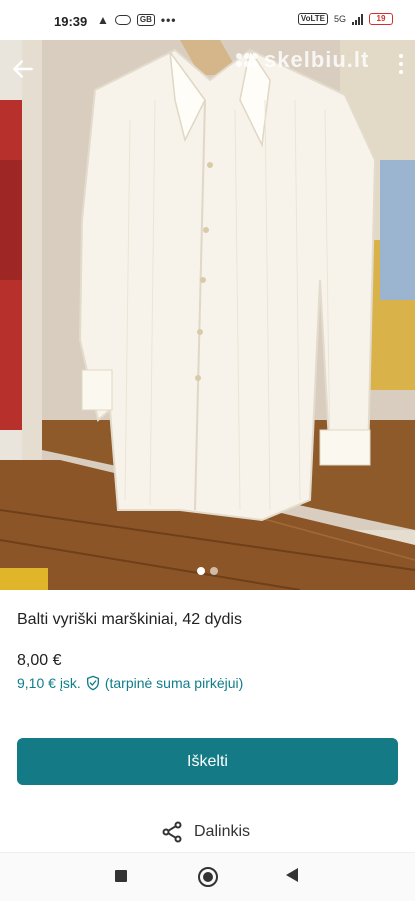 This screenshot has height=901, width=415. Describe the element at coordinates (201, 571) in the screenshot. I see `pager-dot-active` at that location.